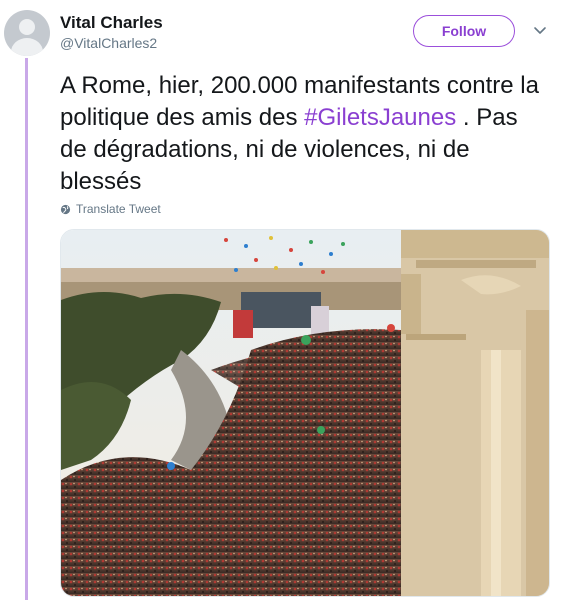  I want to click on thread-line, so click(26, 329).